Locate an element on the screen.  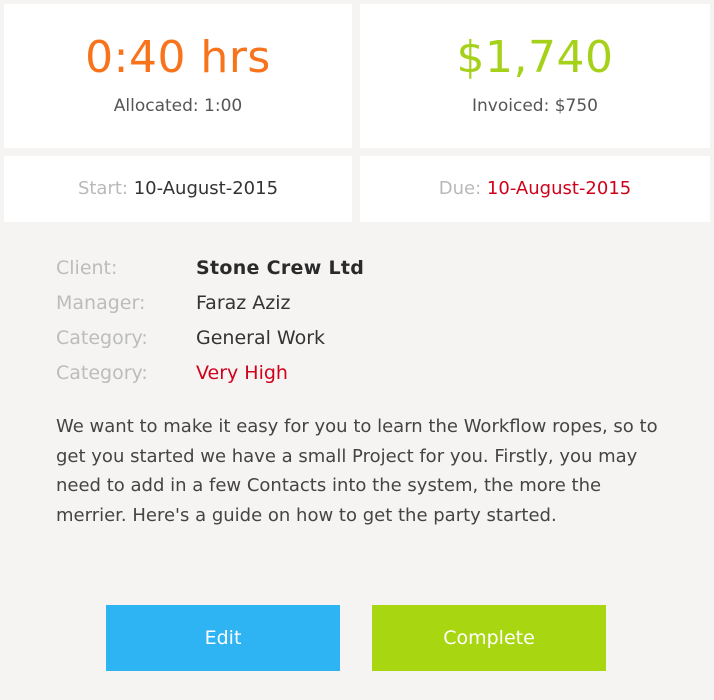
start-date: Start: 10-August-2015 is located at coordinates (178, 188).